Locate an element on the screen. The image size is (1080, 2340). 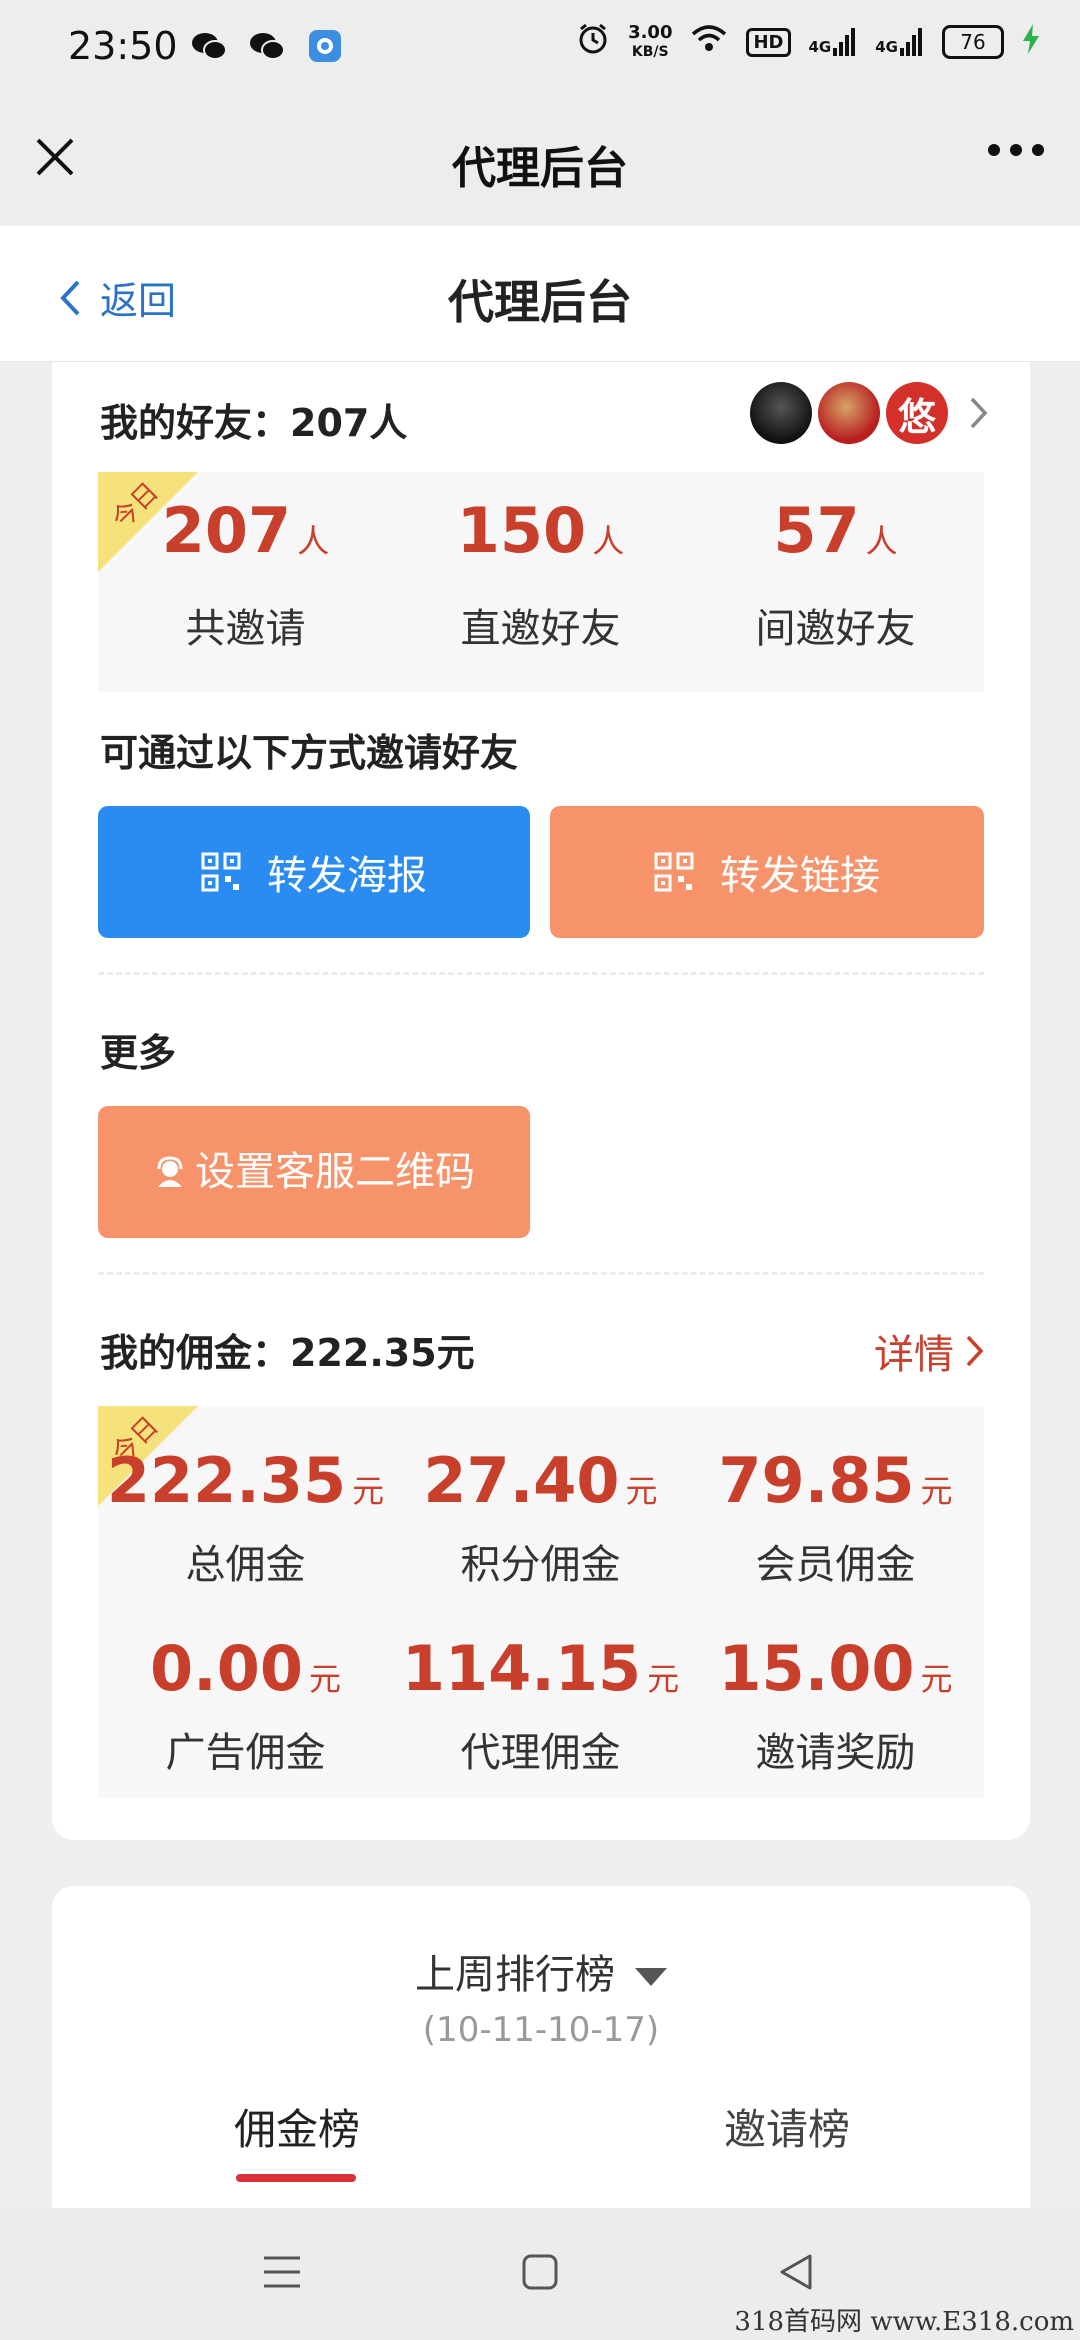
stat-value: 0.00 is located at coordinates (226, 1668).